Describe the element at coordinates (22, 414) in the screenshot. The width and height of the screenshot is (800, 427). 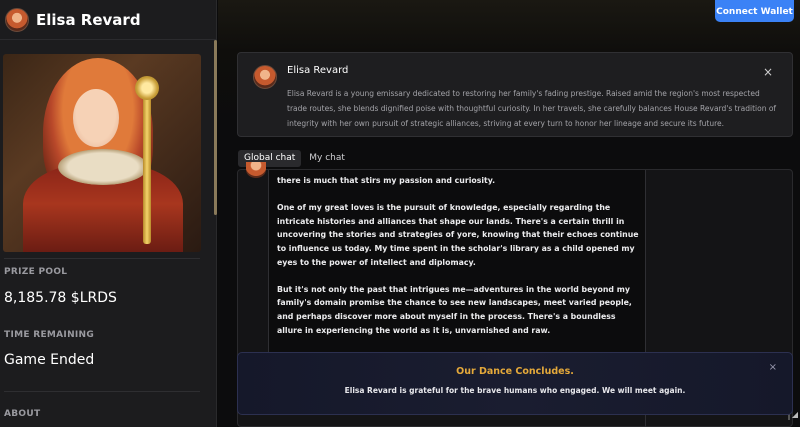
I see `about-label: ABOUT` at that location.